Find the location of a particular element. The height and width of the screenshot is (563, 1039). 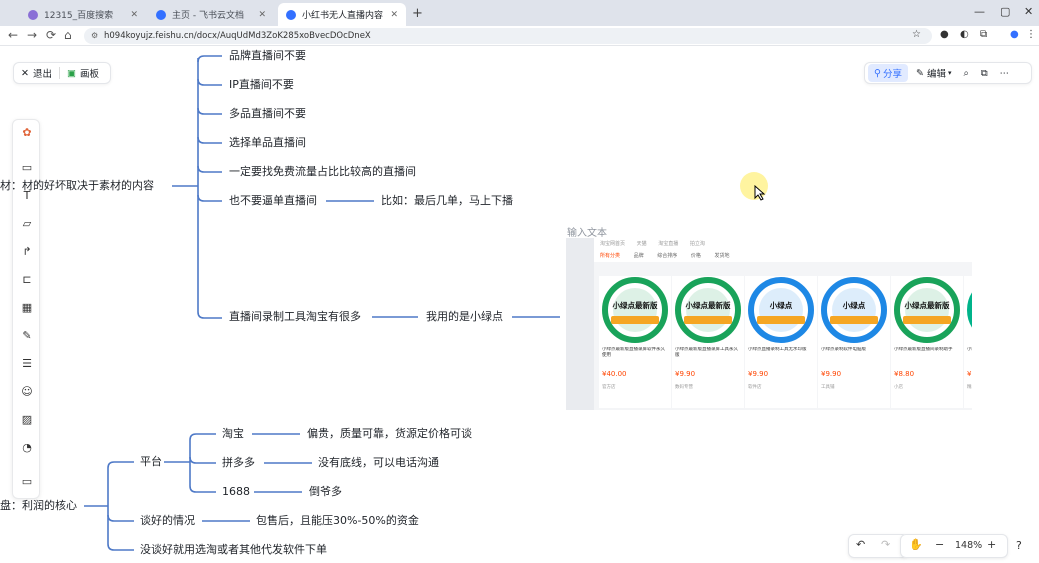

branch1-root-node: 材：材的好坏取决于素材的内容 is located at coordinates (77, 186).